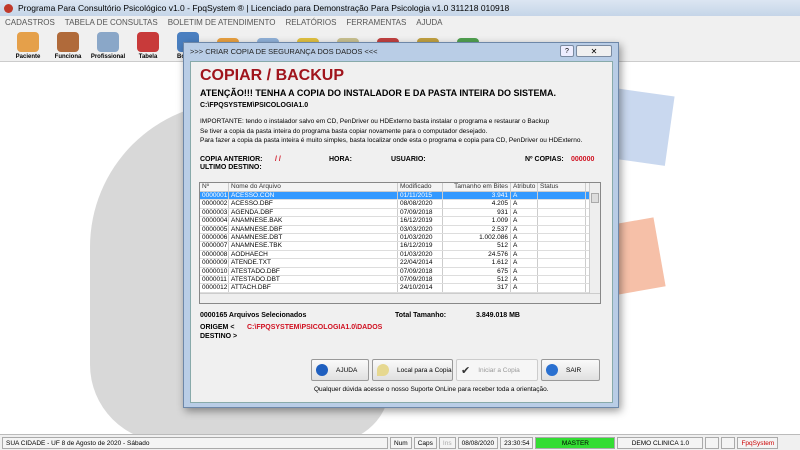 This screenshot has width=800, height=450. What do you see at coordinates (313, 288) in the screenshot?
I see `table-cell: ATTACH.DBF` at bounding box center [313, 288].